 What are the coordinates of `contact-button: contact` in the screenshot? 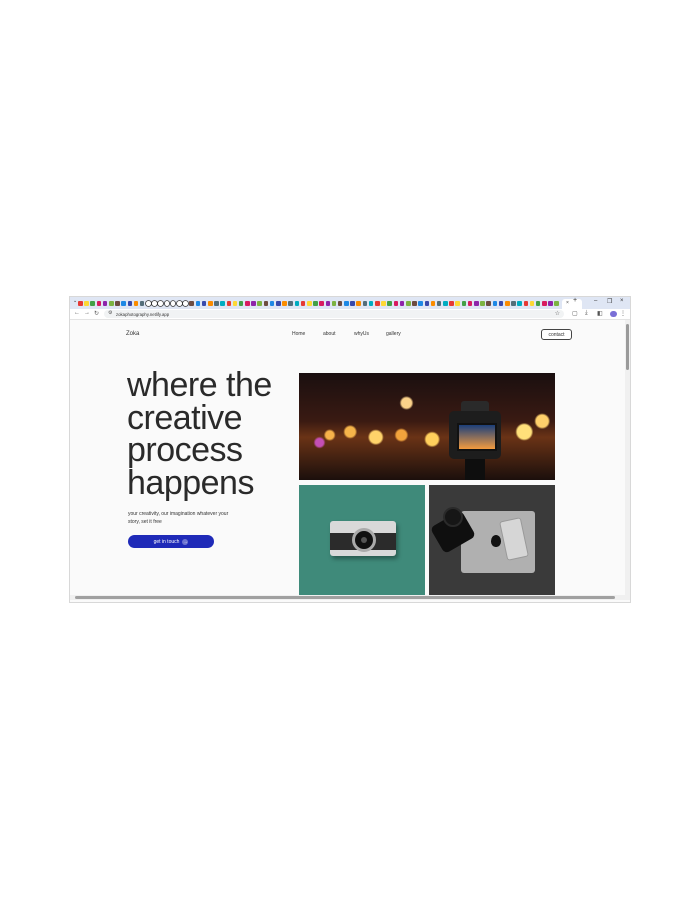 It's located at (556, 334).